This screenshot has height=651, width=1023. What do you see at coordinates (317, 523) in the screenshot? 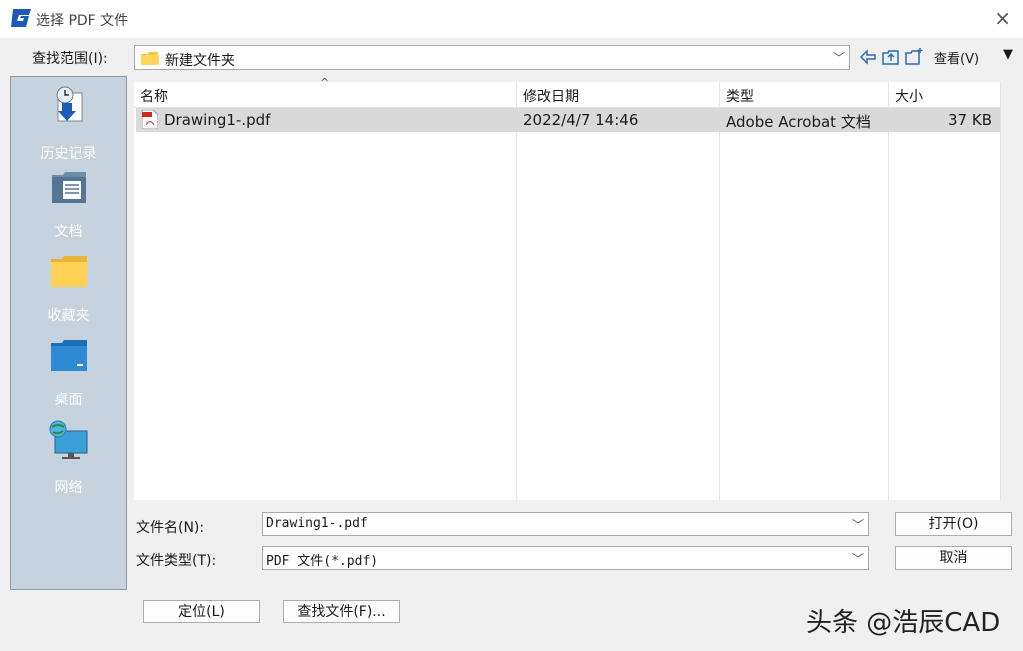
I see `filename-value: Drawing1-.pdf` at bounding box center [317, 523].